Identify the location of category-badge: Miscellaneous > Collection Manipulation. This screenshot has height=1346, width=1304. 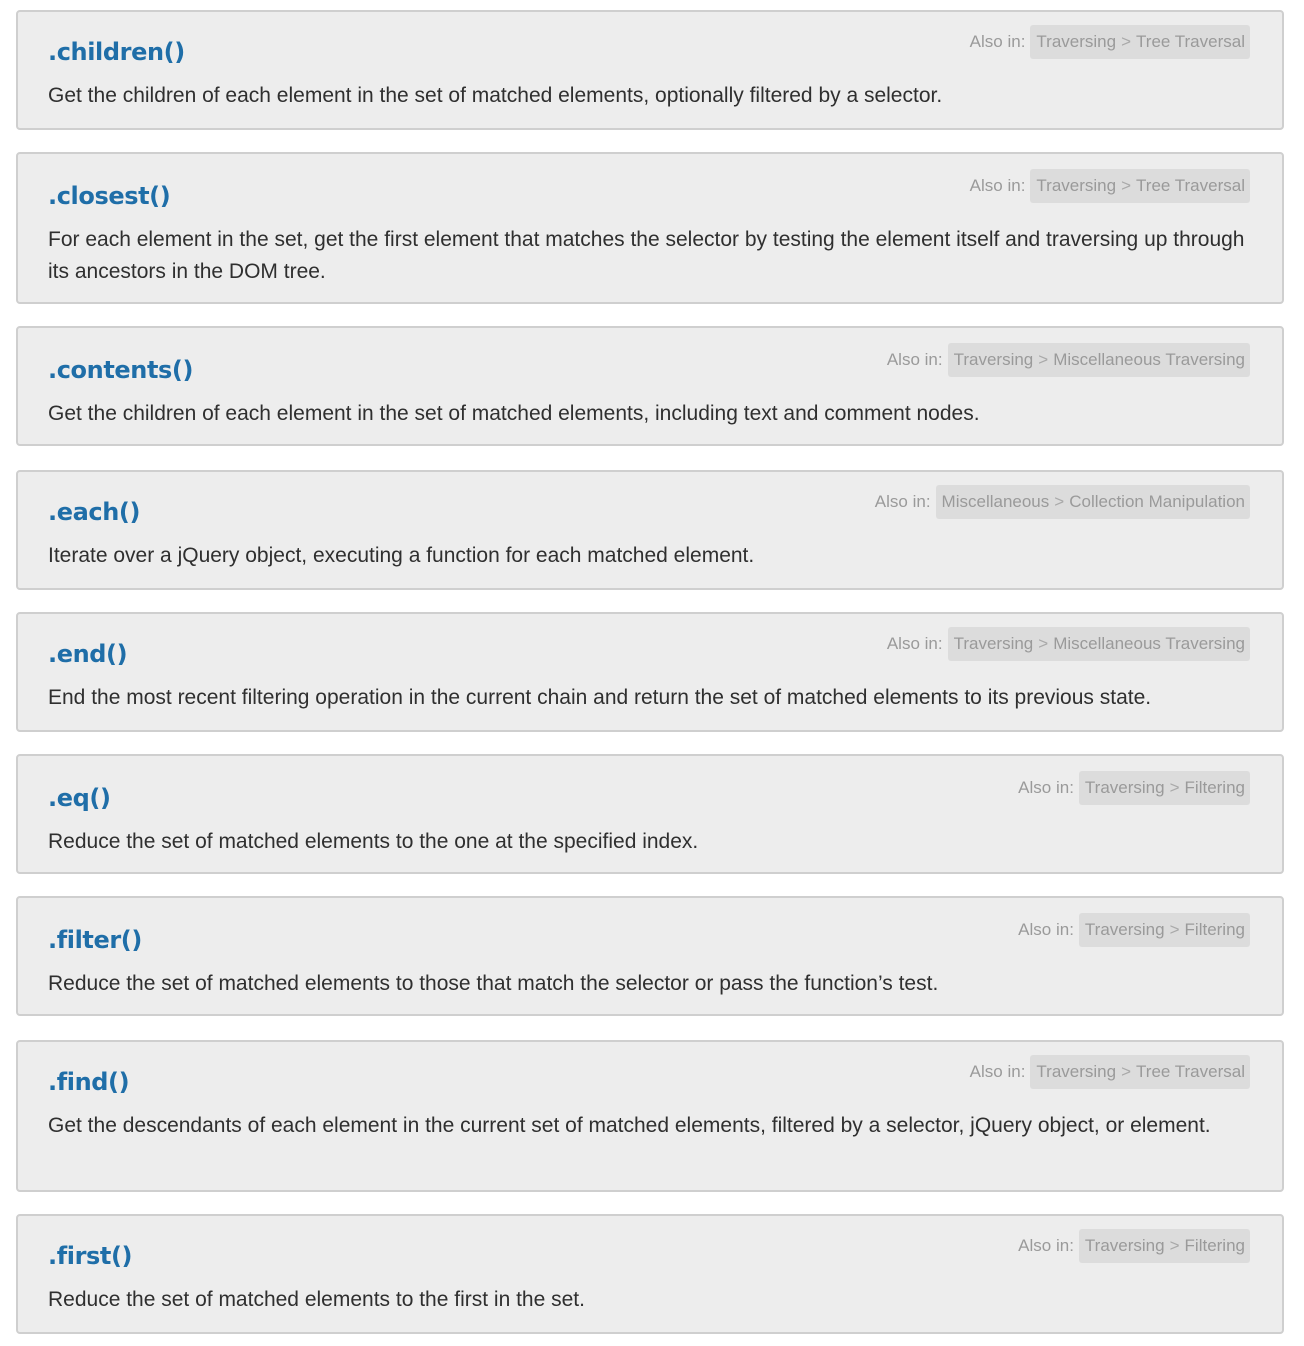
(1092, 502).